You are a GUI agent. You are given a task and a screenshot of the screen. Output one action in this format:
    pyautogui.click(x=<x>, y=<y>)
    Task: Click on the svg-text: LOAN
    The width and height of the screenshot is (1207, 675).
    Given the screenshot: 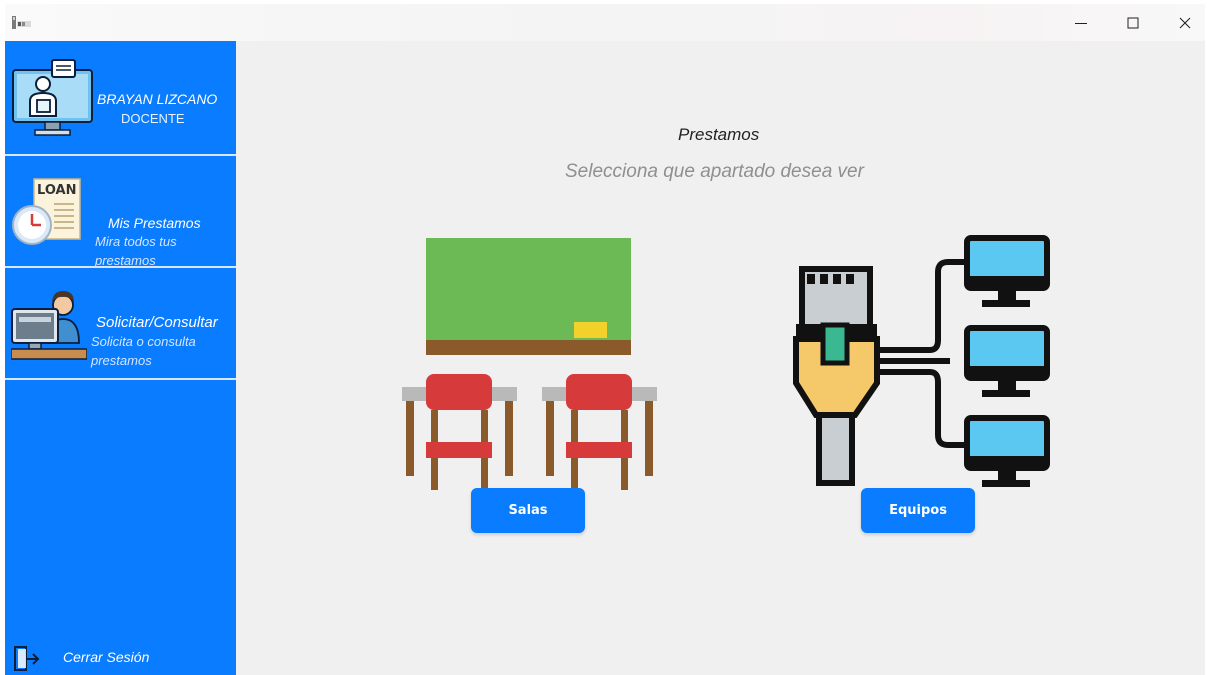 What is the action you would take?
    pyautogui.click(x=56, y=190)
    